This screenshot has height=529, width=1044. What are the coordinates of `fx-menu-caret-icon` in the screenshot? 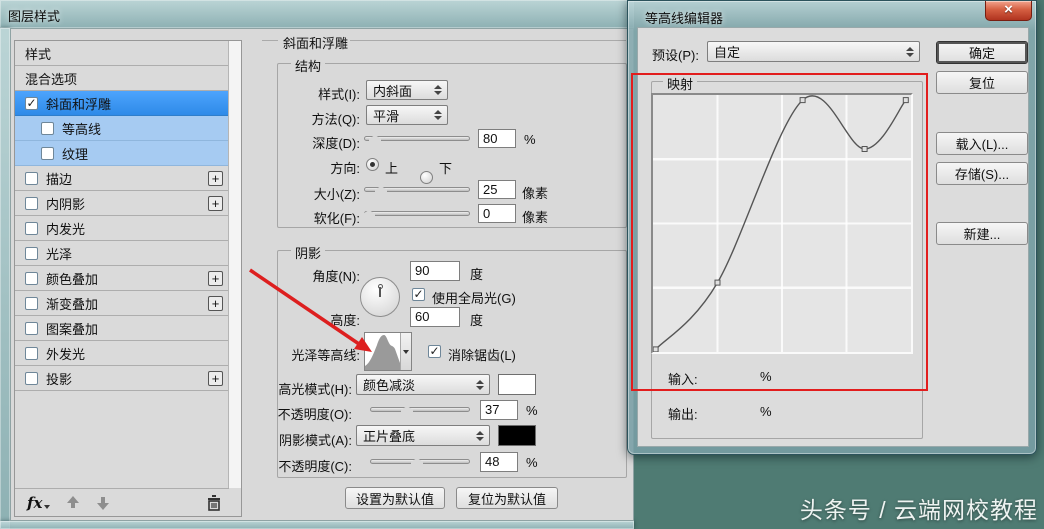 It's located at (47, 506).